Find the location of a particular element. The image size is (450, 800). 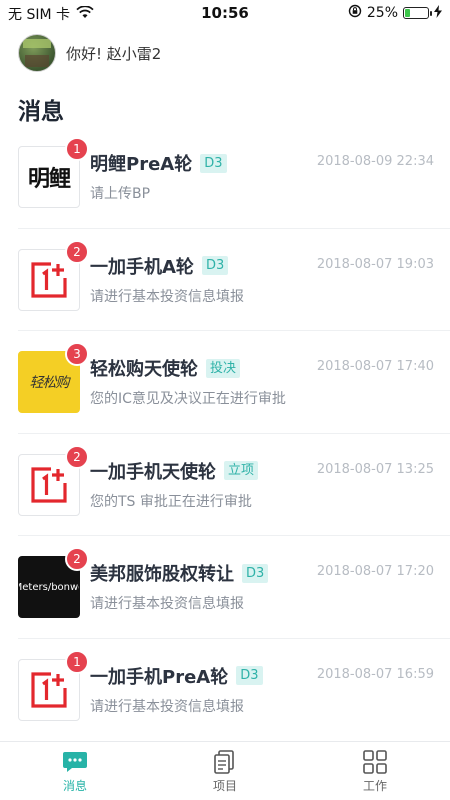

message-title-row: 一加手机PreA轮 D3 is located at coordinates (176, 676).